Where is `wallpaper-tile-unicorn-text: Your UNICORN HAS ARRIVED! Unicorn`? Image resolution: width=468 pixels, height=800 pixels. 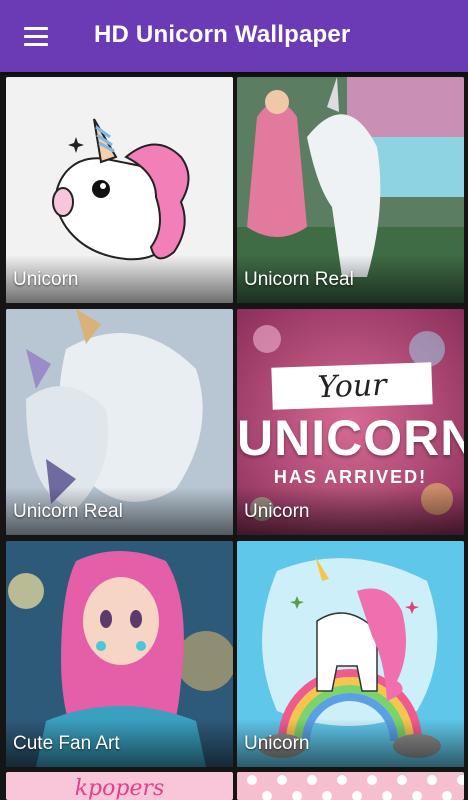 wallpaper-tile-unicorn-text: Your UNICORN HAS ARRIVED! Unicorn is located at coordinates (350, 422).